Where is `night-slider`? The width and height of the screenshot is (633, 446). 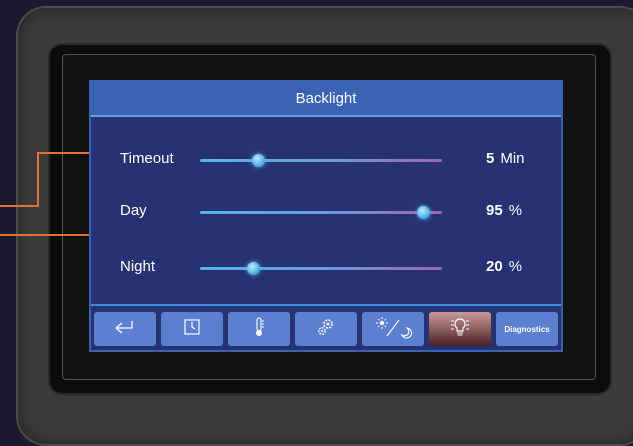
night-slider is located at coordinates (321, 268).